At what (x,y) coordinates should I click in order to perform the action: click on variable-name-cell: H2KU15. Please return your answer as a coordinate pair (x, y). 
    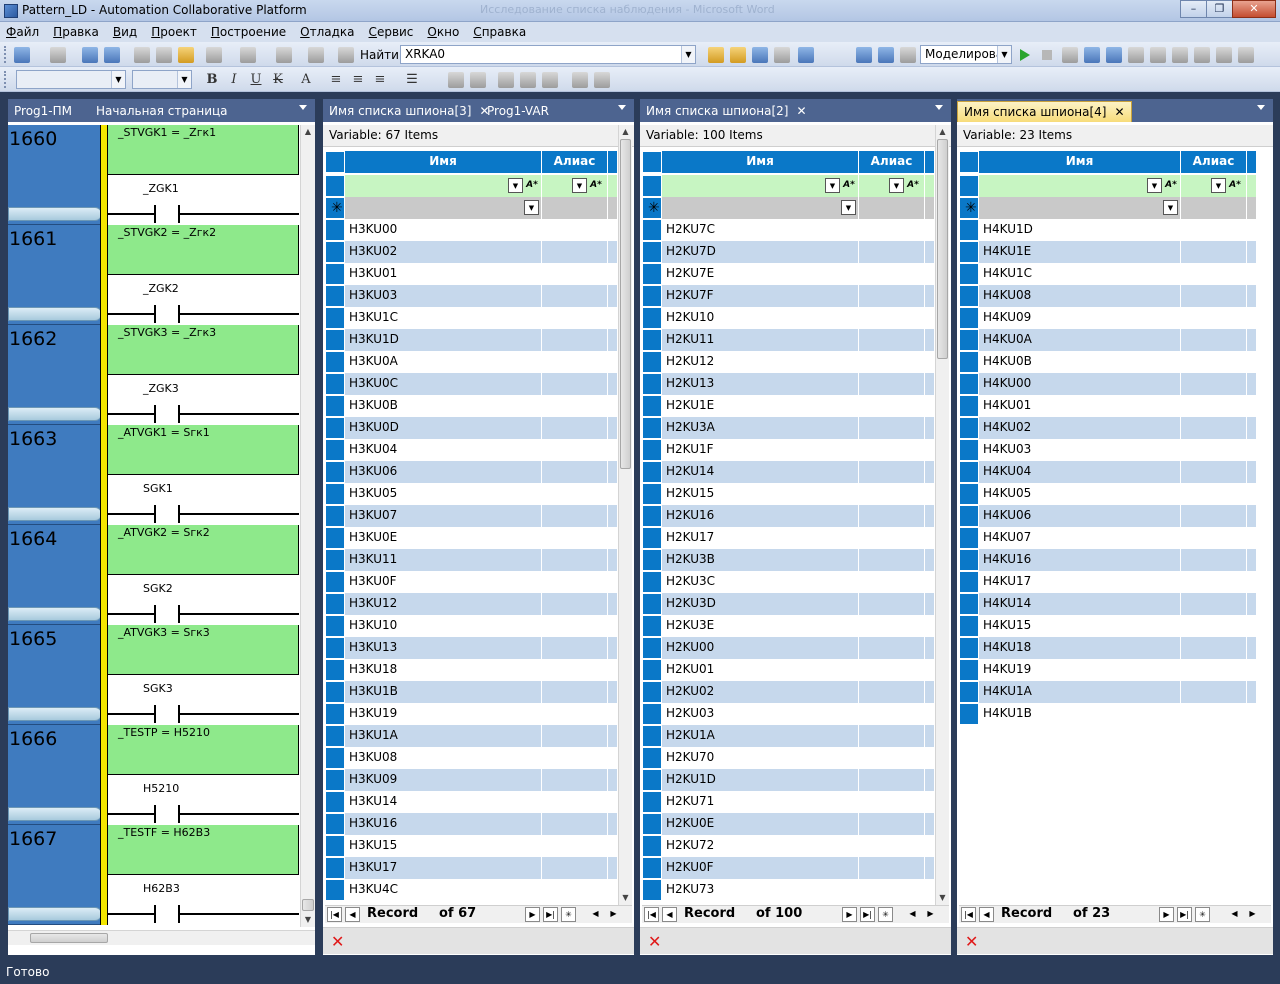
    Looking at the image, I should click on (760, 494).